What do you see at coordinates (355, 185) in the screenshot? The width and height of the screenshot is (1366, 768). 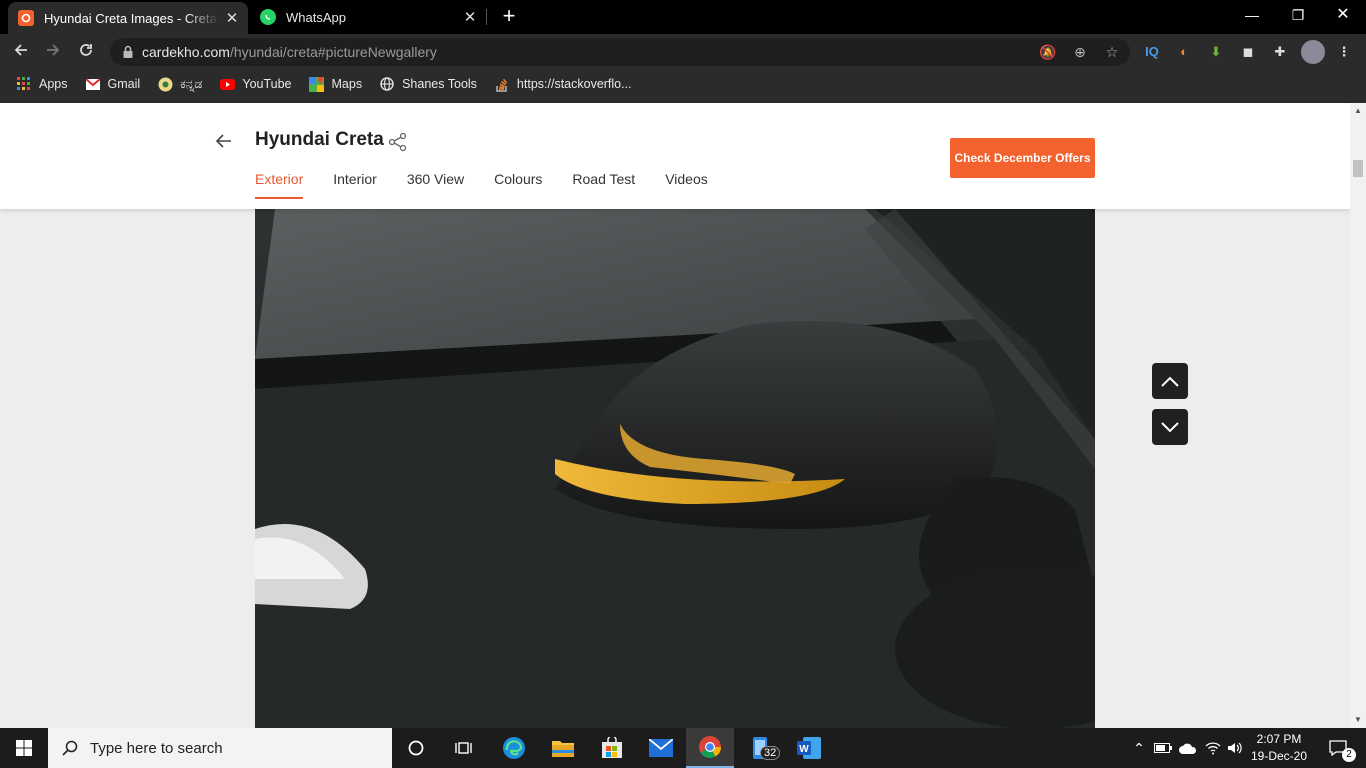 I see `tab-interior: Interior` at bounding box center [355, 185].